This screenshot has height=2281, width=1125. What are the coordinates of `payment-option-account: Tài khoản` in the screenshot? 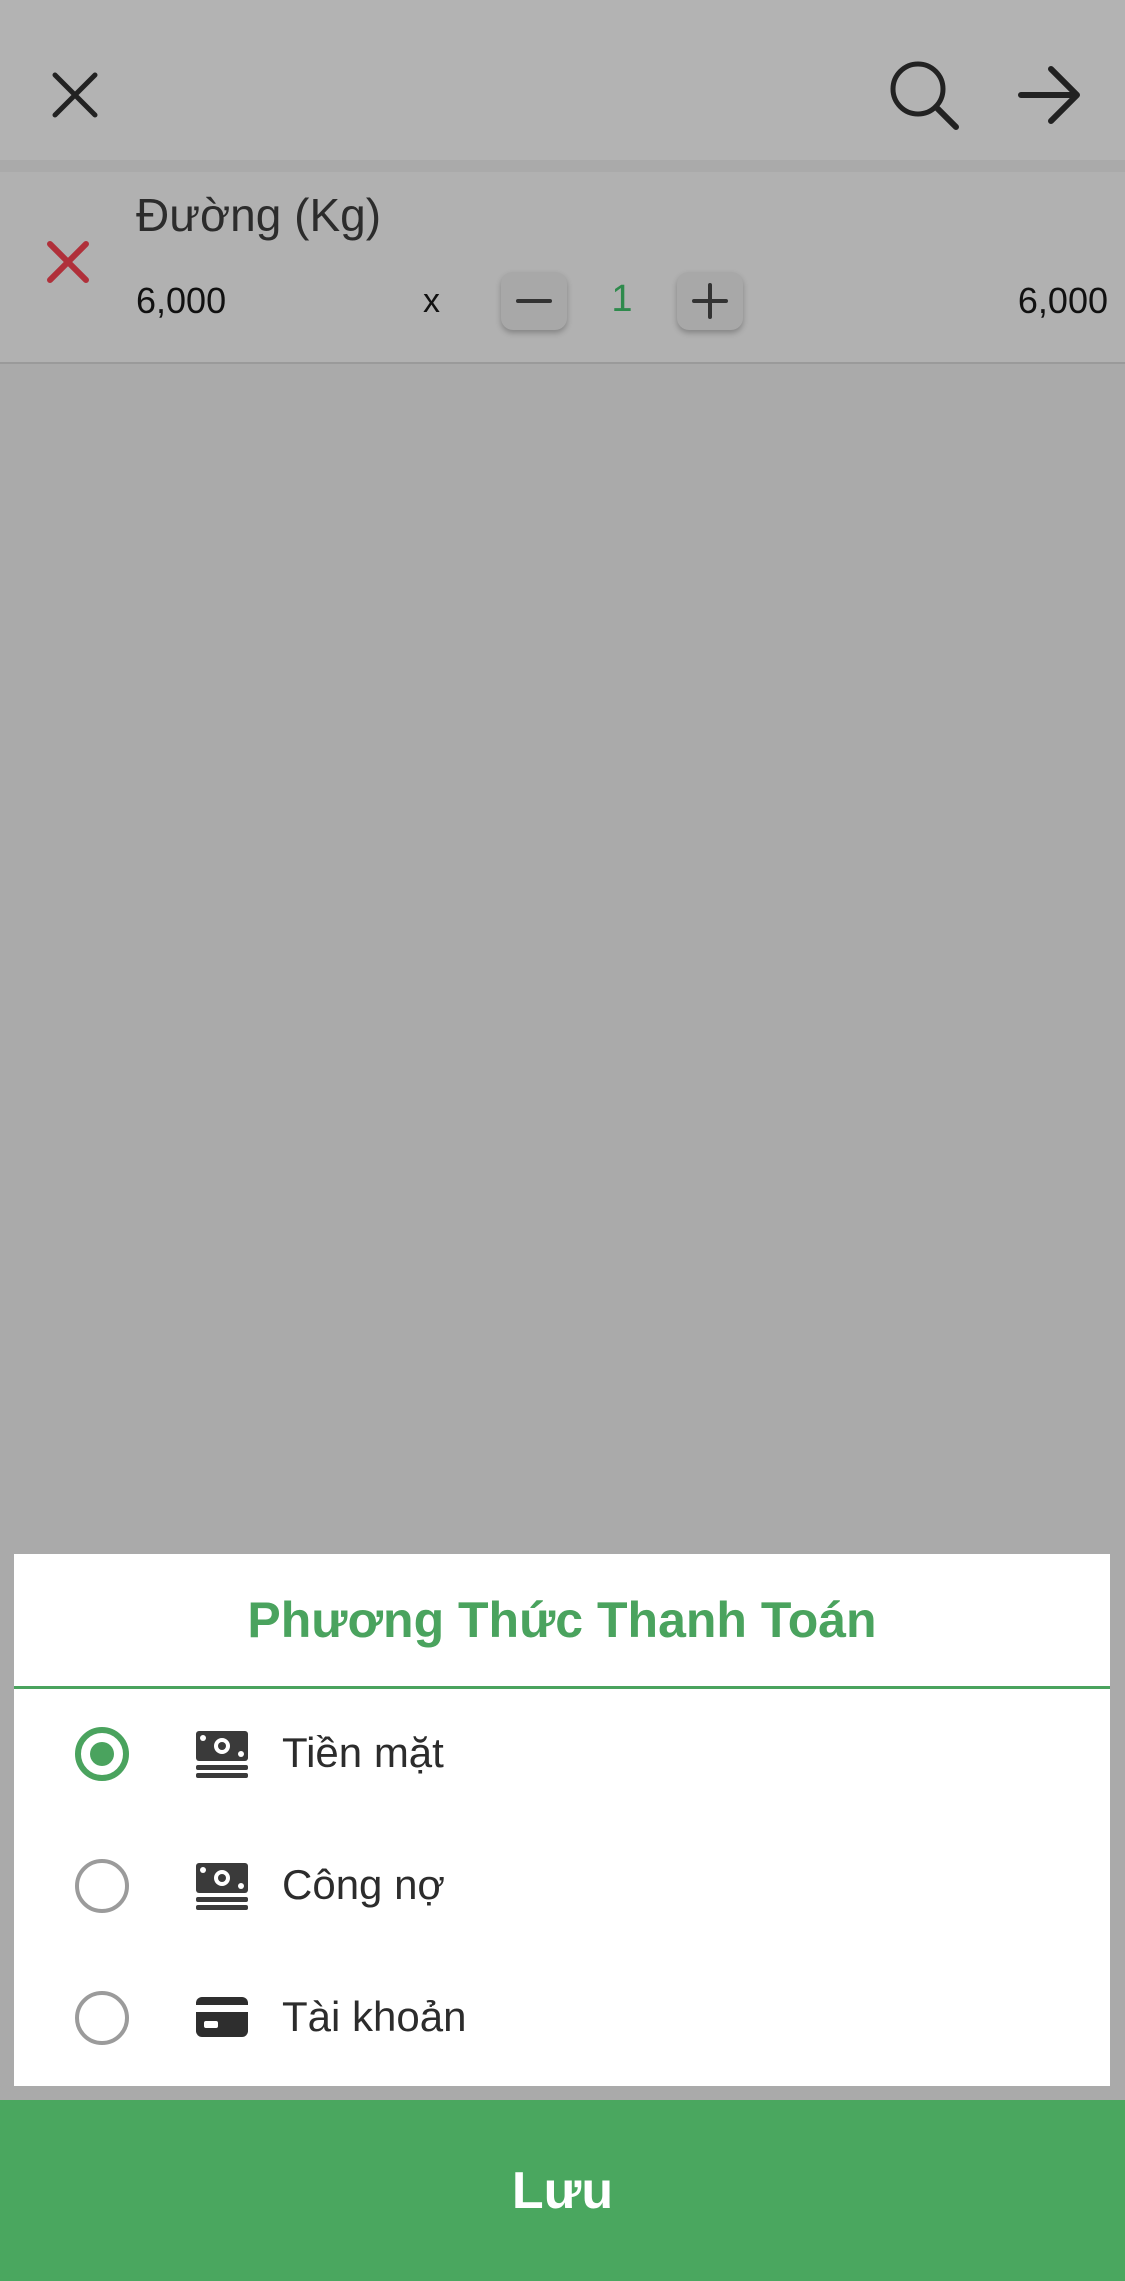 It's located at (562, 2019).